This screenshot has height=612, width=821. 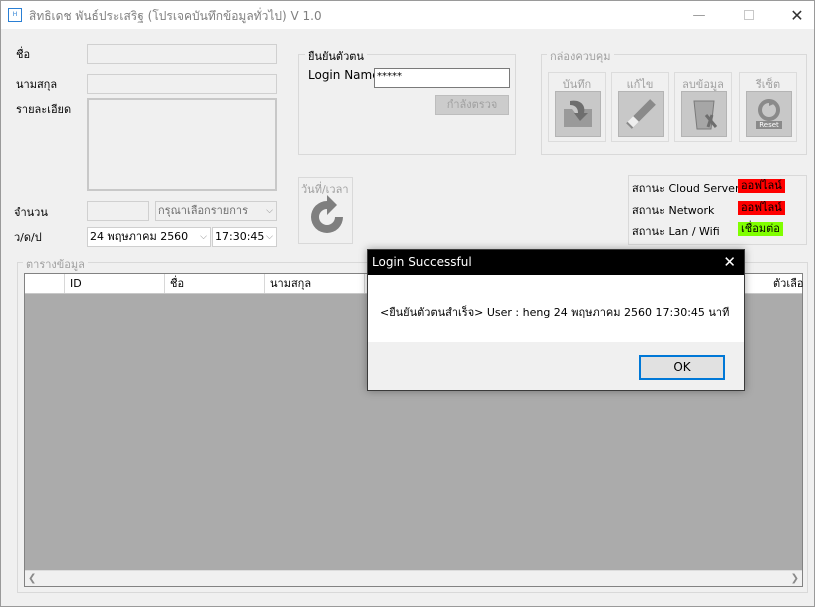 I want to click on scroll-right-icon: ❯, so click(x=795, y=578).